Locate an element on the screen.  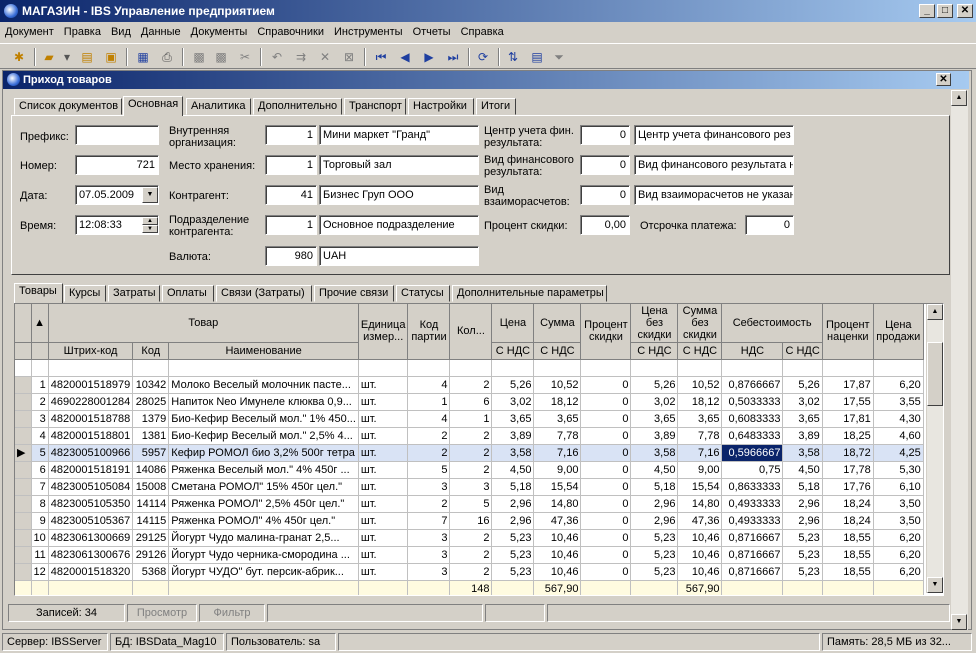
cell-price-nd: 3,89 is located at coordinates (654, 436).